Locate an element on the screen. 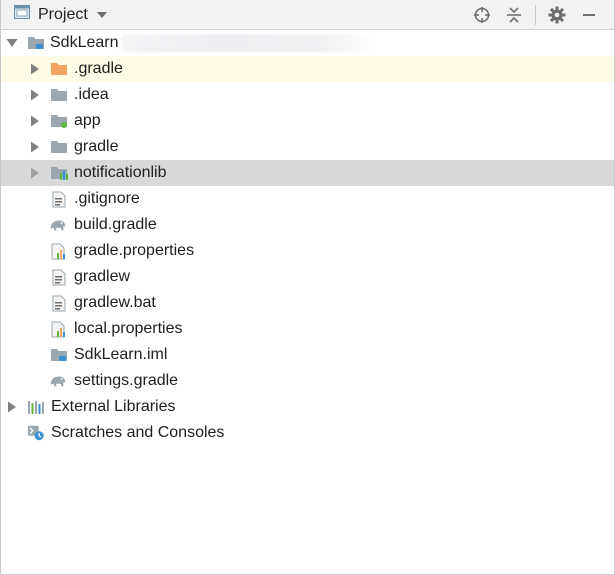  tree-row-notificationlib: notificationlib is located at coordinates (307, 173).